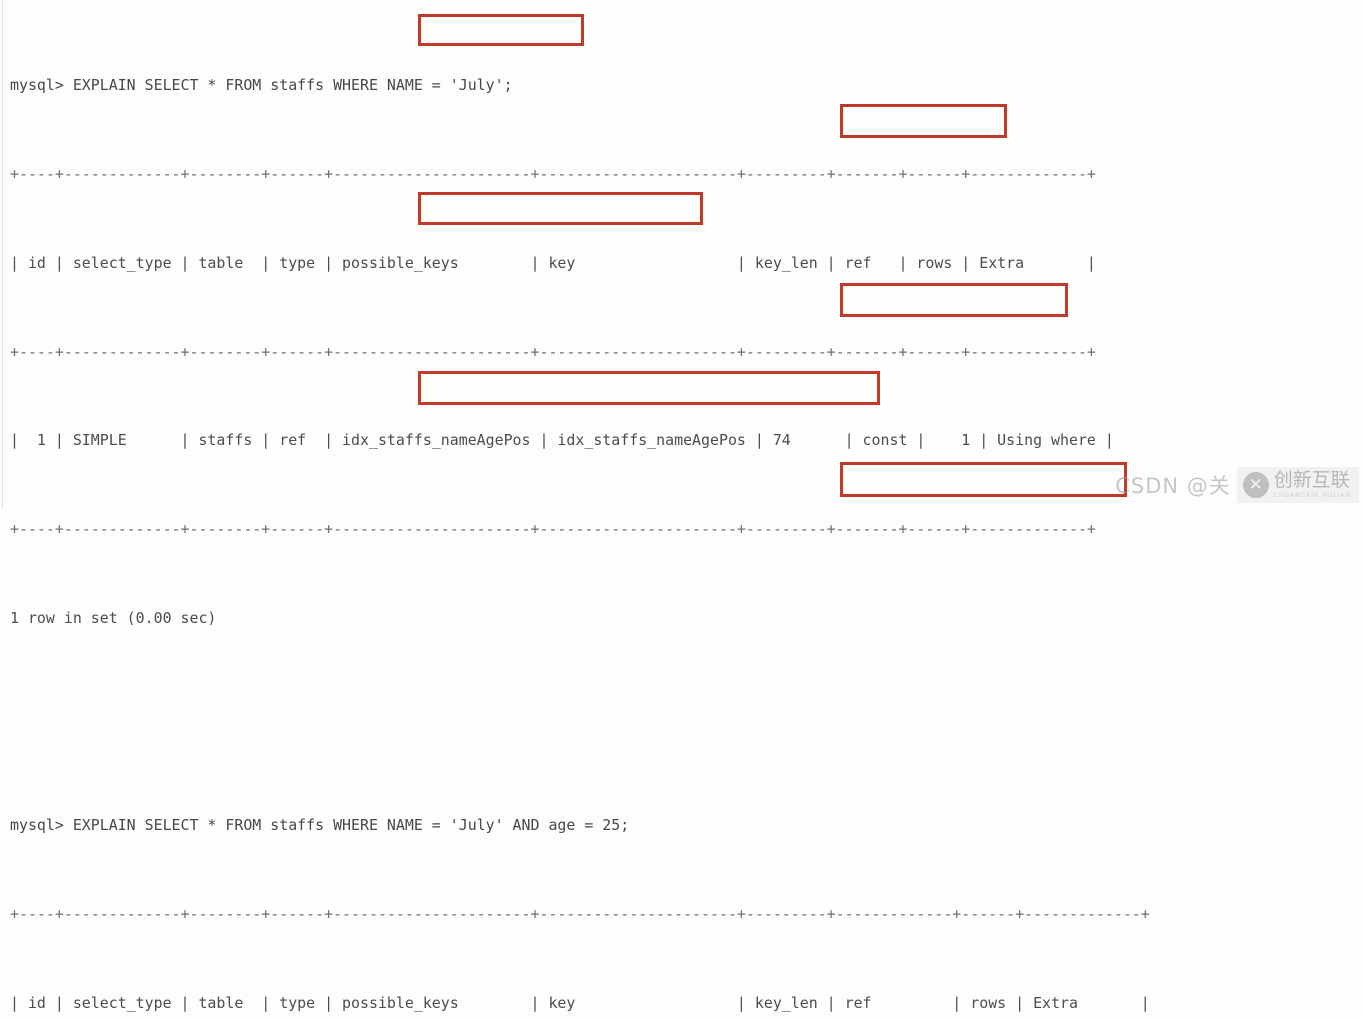 The height and width of the screenshot is (1018, 1363). I want to click on brand-mark-icon: ✕, so click(1255, 485).